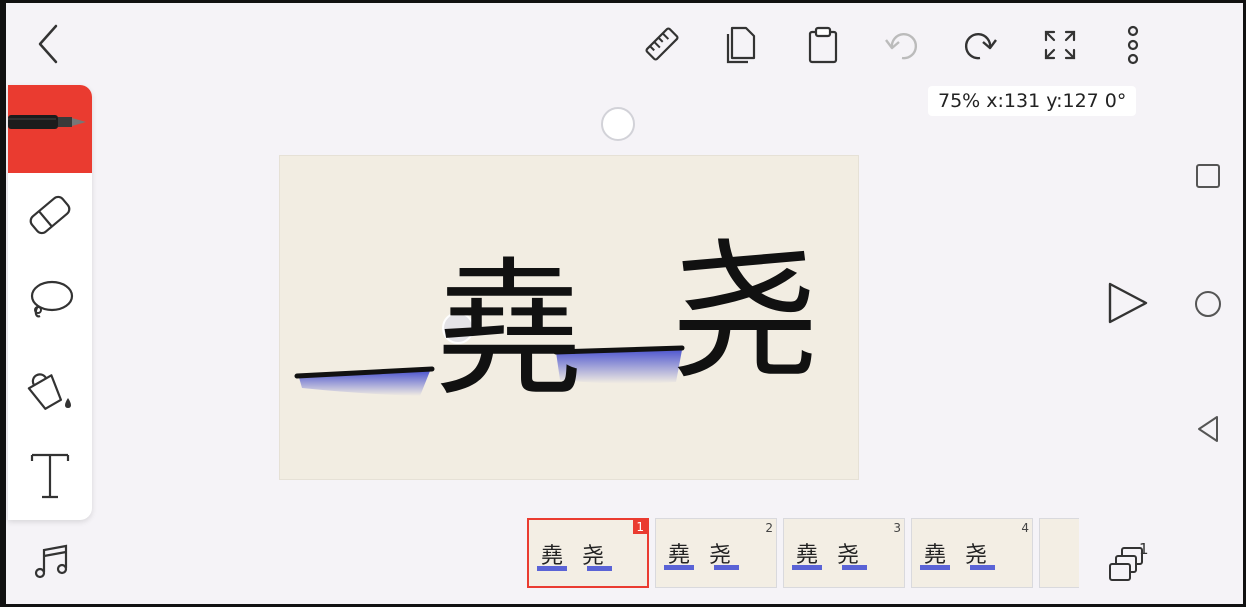 Image resolution: width=1246 pixels, height=607 pixels. I want to click on home-icon, so click(1208, 304).